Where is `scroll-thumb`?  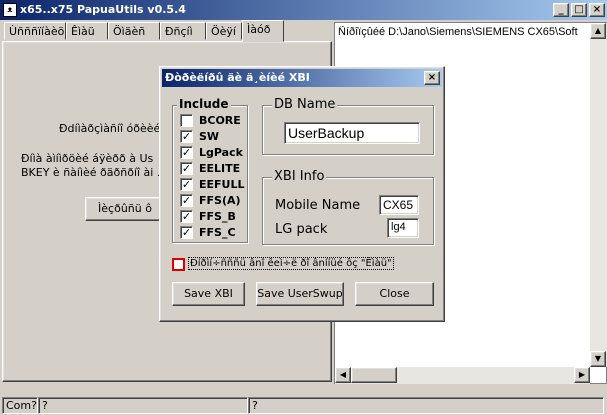
scroll-thumb is located at coordinates (374, 375).